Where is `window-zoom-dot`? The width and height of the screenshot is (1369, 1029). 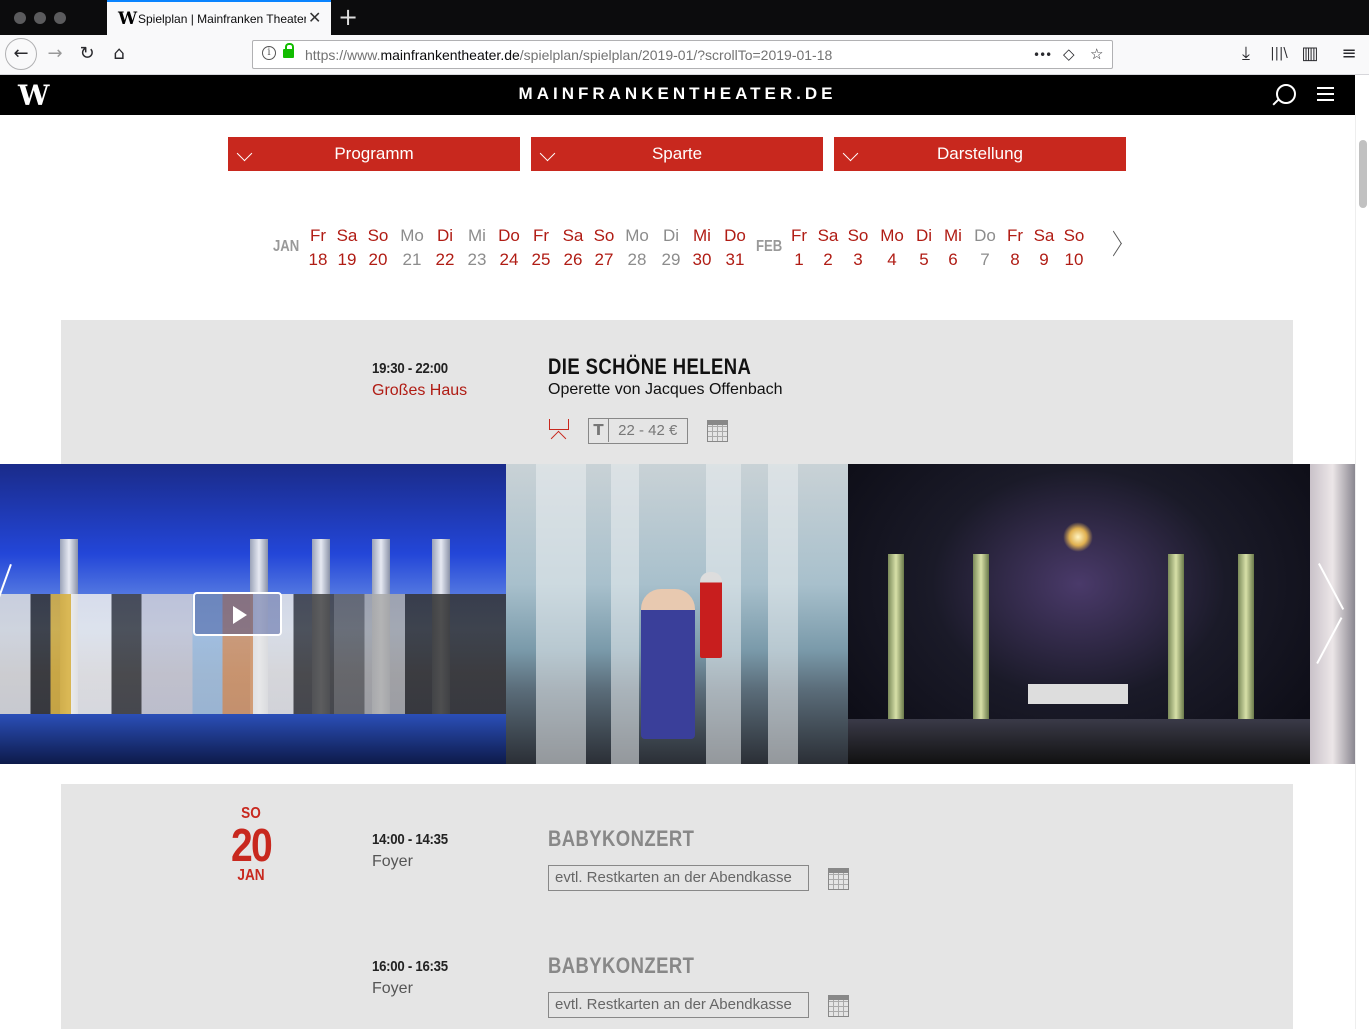 window-zoom-dot is located at coordinates (60, 18).